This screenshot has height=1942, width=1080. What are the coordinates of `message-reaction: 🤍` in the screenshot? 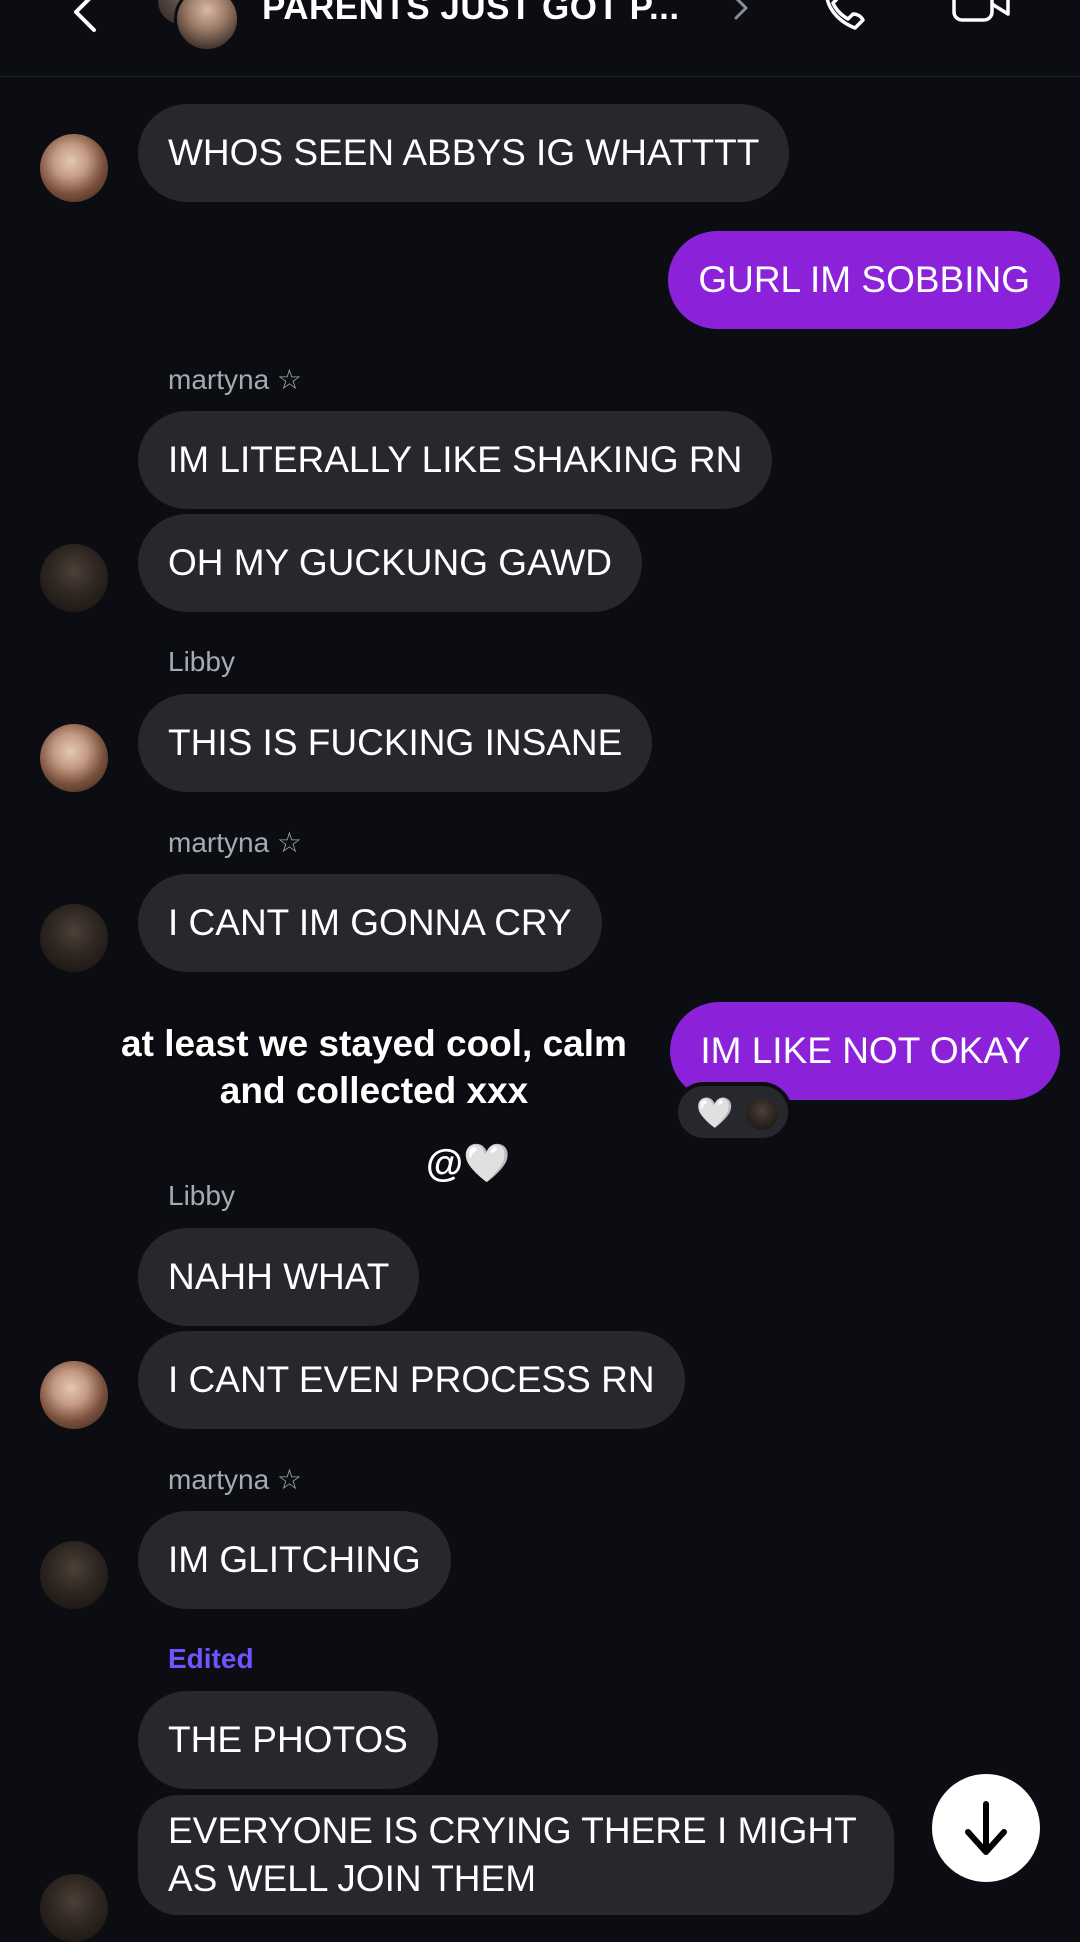 It's located at (733, 1112).